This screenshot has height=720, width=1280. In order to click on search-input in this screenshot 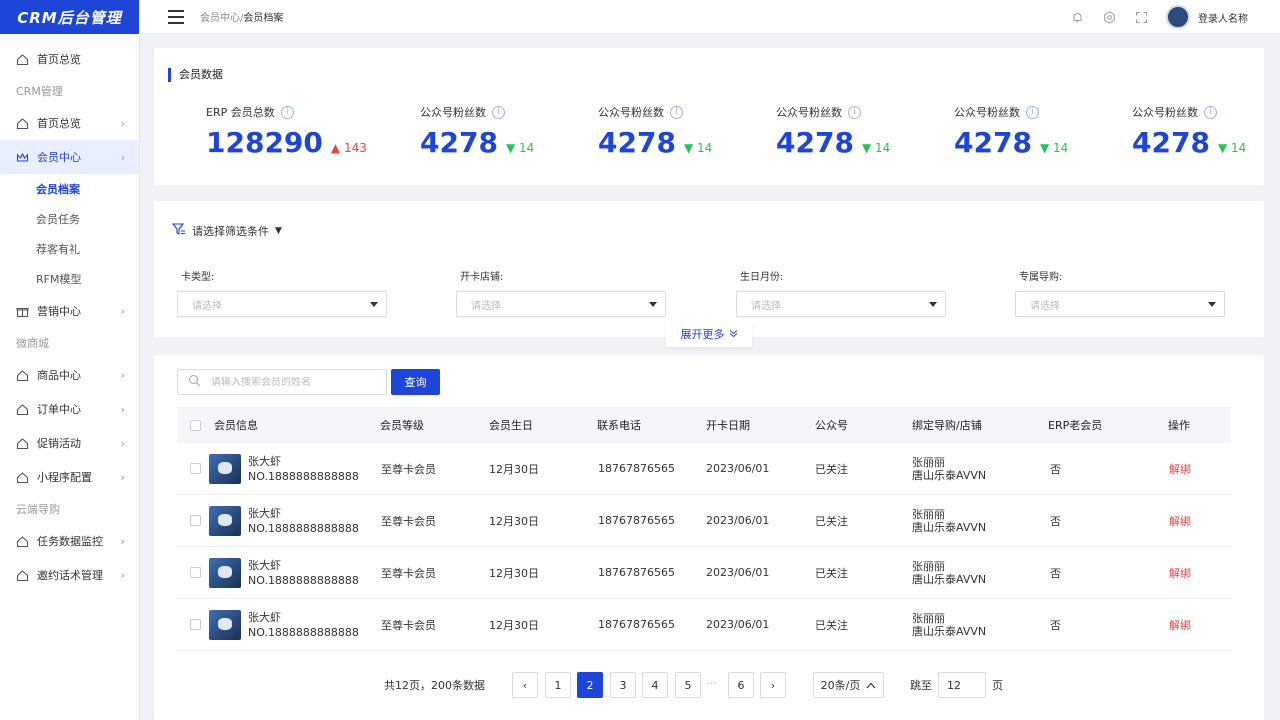, I will do `click(291, 382)`.